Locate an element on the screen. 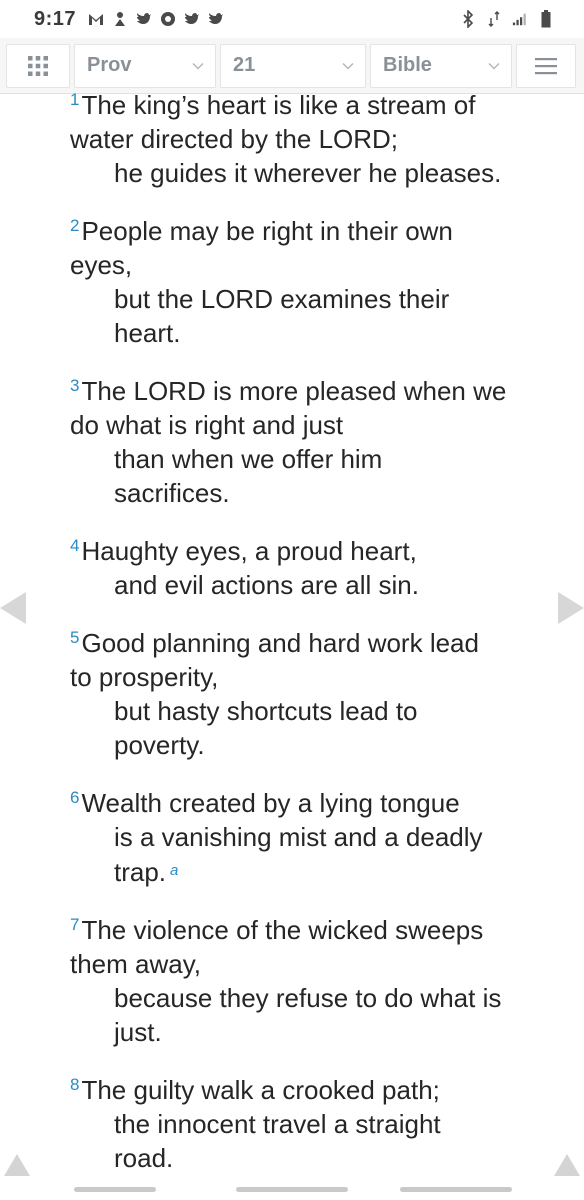 This screenshot has height=1200, width=584. verse-line-indented: sacrifices. is located at coordinates (315, 493).